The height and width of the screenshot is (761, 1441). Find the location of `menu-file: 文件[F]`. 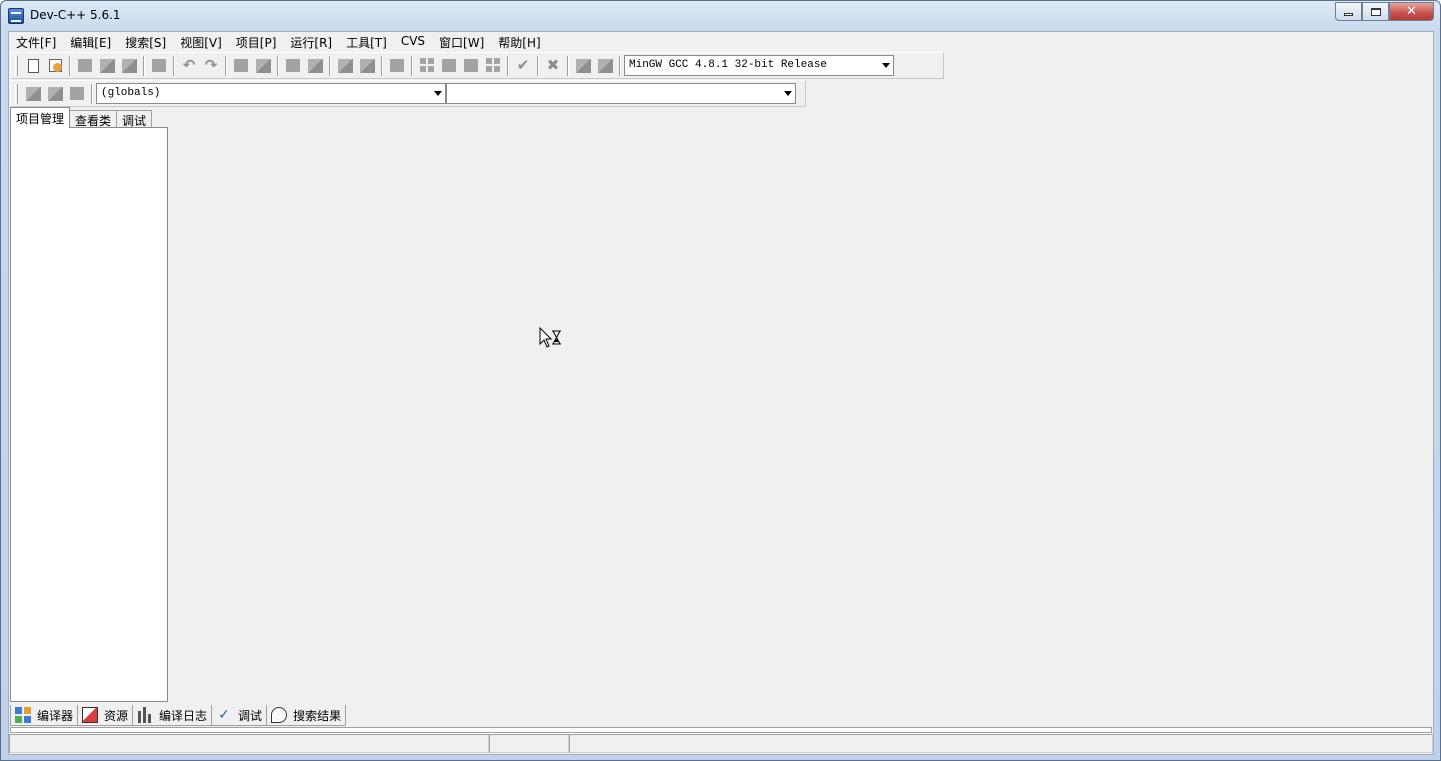

menu-file: 文件[F] is located at coordinates (36, 42).